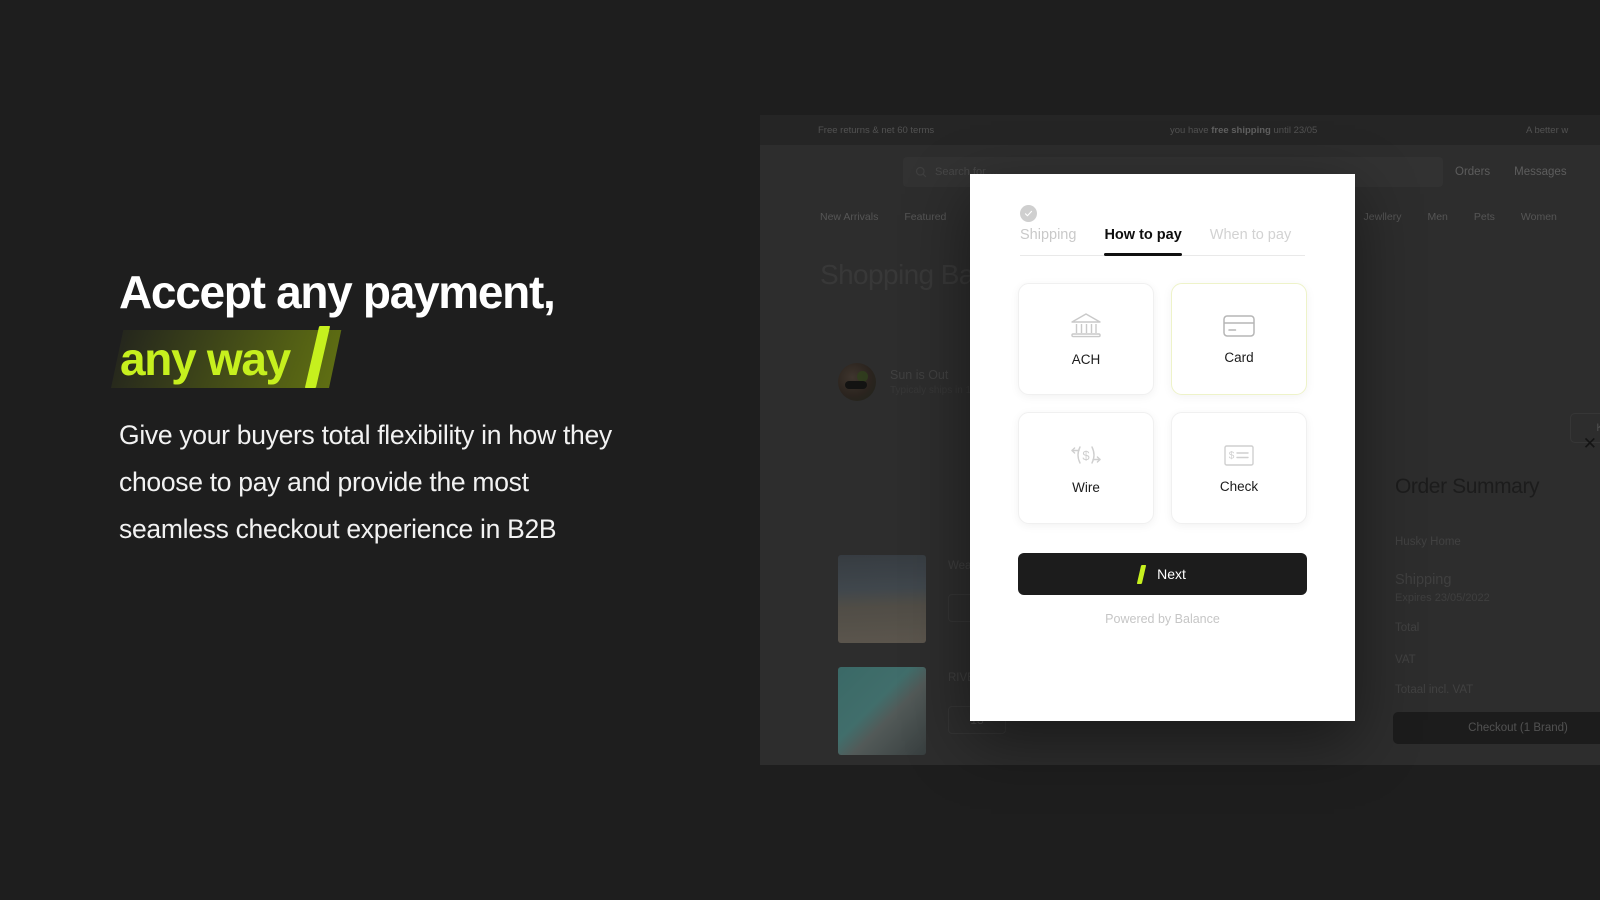 The height and width of the screenshot is (900, 1600). What do you see at coordinates (1239, 468) in the screenshot?
I see `payment-method-check: $ Check` at bounding box center [1239, 468].